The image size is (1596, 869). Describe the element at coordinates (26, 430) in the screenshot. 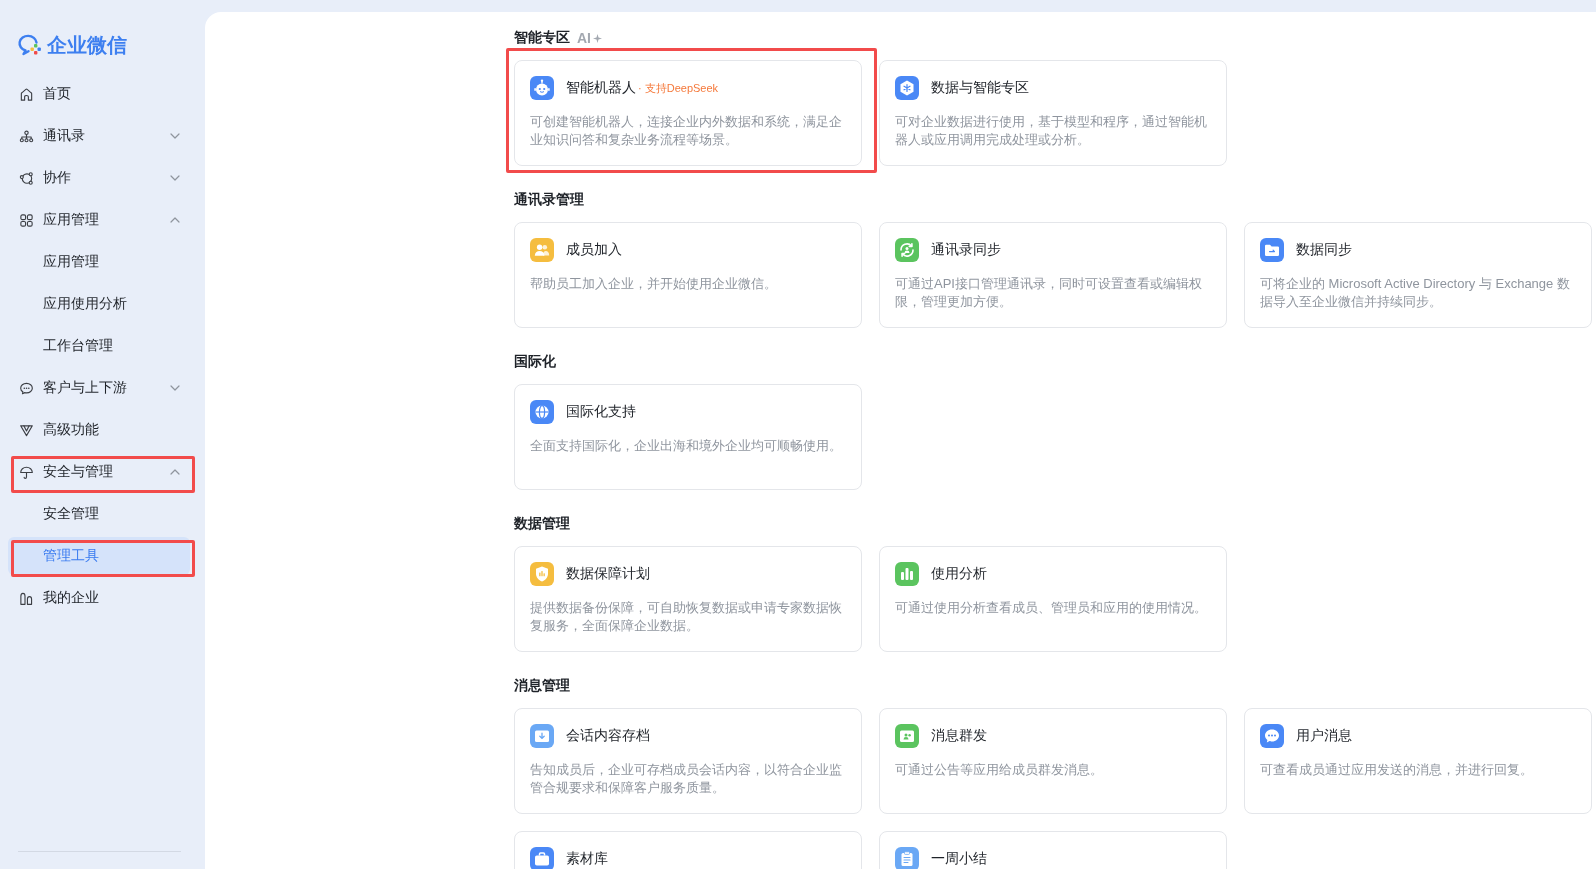

I see `triangle-icon` at that location.